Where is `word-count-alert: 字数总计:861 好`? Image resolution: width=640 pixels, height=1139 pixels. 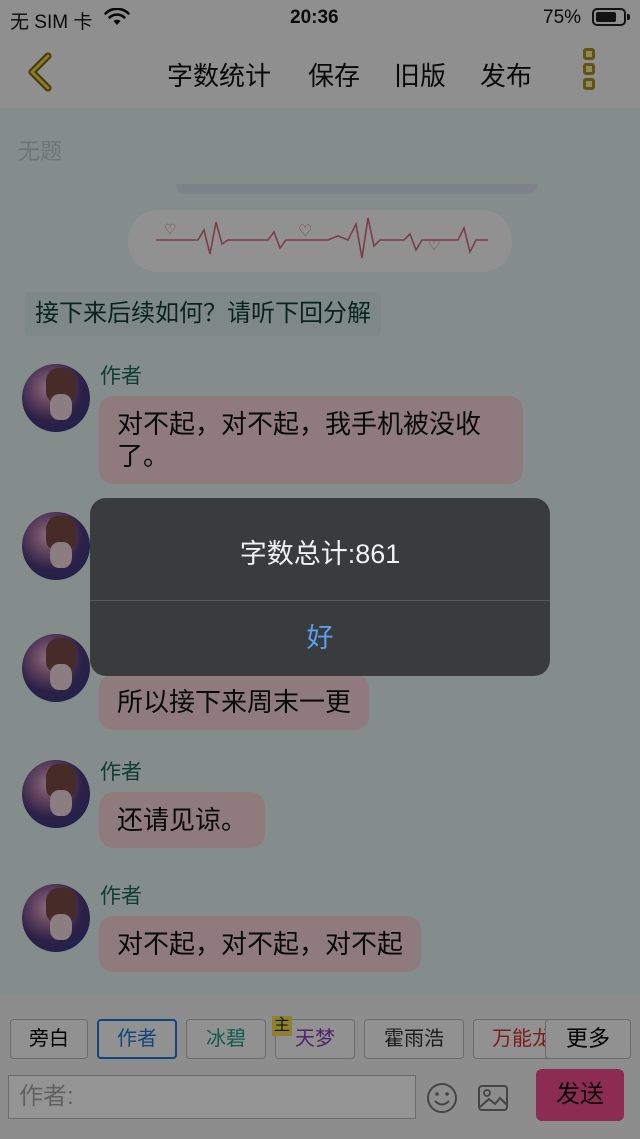 word-count-alert: 字数总计:861 好 is located at coordinates (320, 587).